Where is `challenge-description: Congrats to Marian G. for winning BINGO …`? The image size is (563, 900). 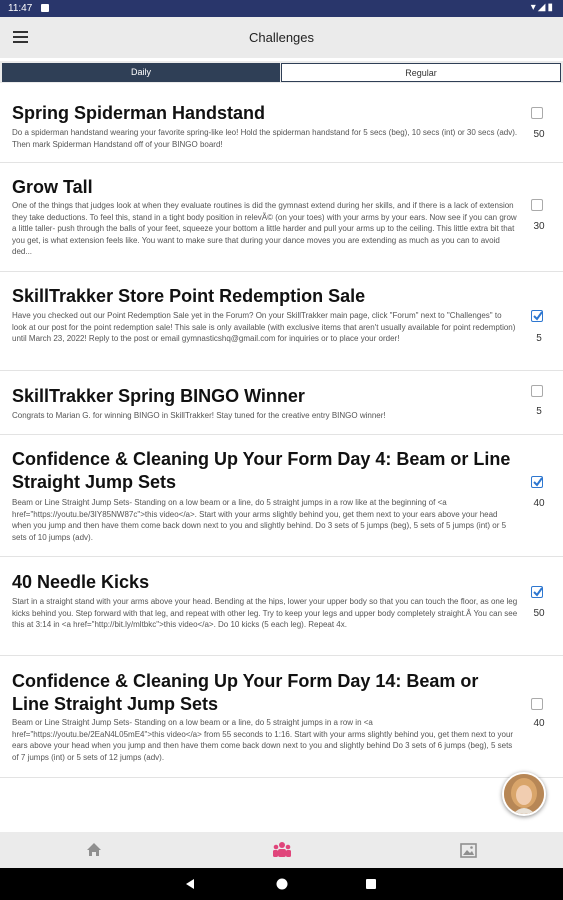
challenge-description: Congrats to Marian G. for winning BINGO … is located at coordinates (199, 415).